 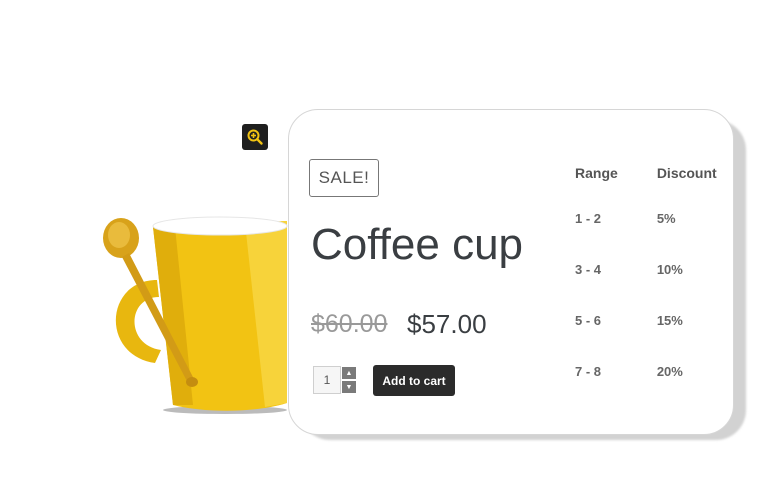 I want to click on tier-discount: 15%, so click(x=669, y=320).